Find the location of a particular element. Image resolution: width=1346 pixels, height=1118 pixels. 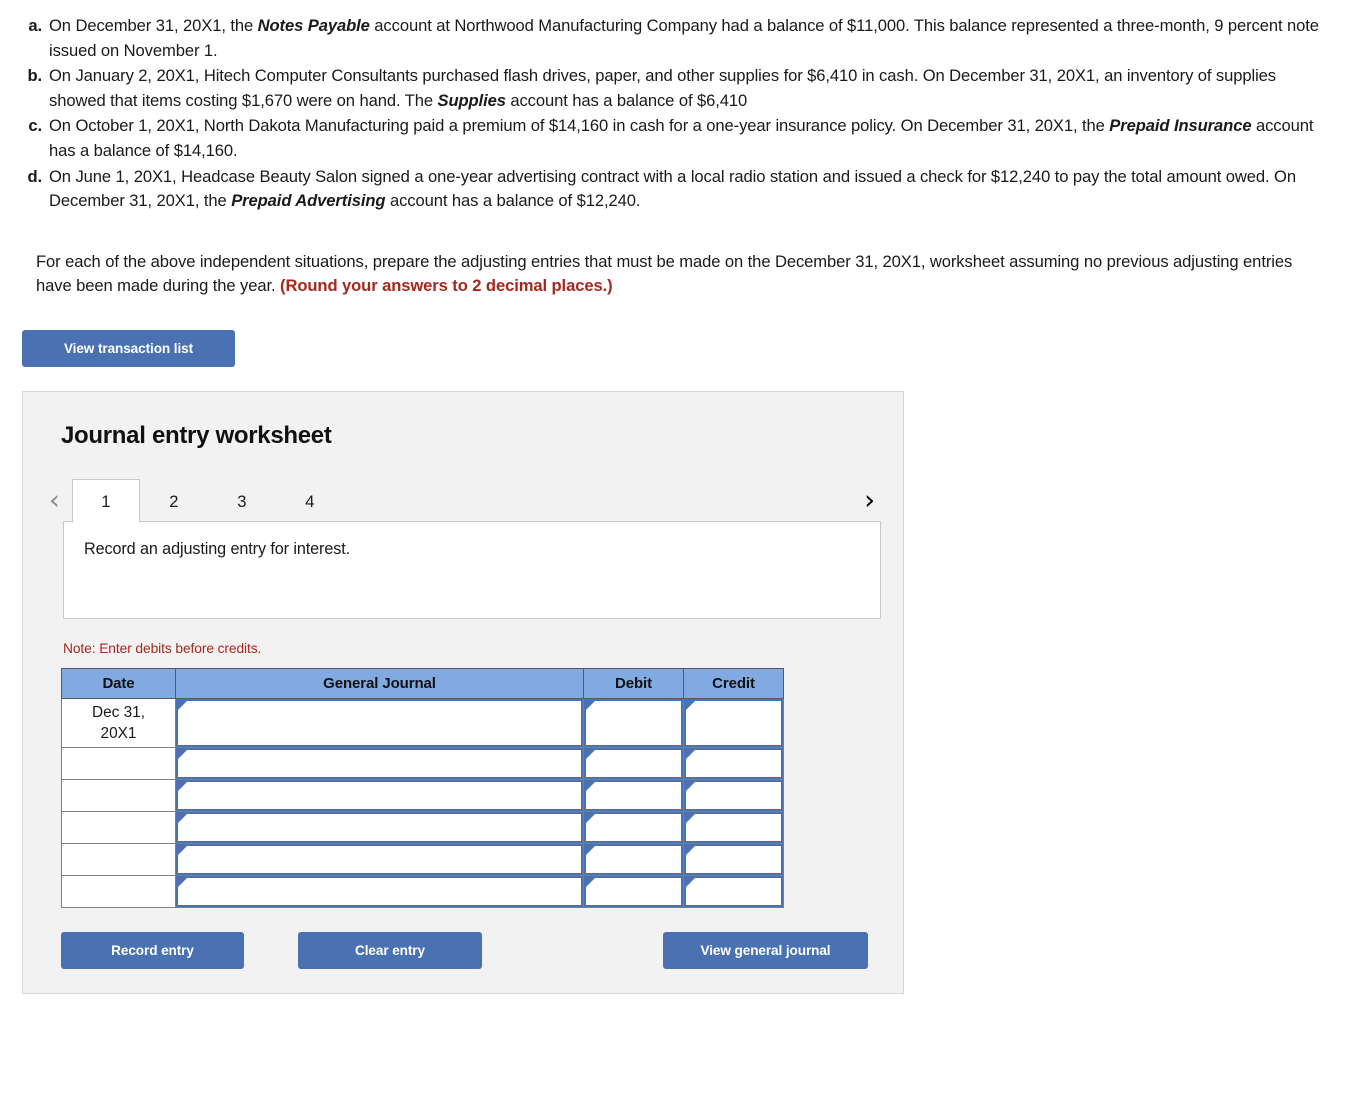

chevron-right-icon: › is located at coordinates (869, 504).